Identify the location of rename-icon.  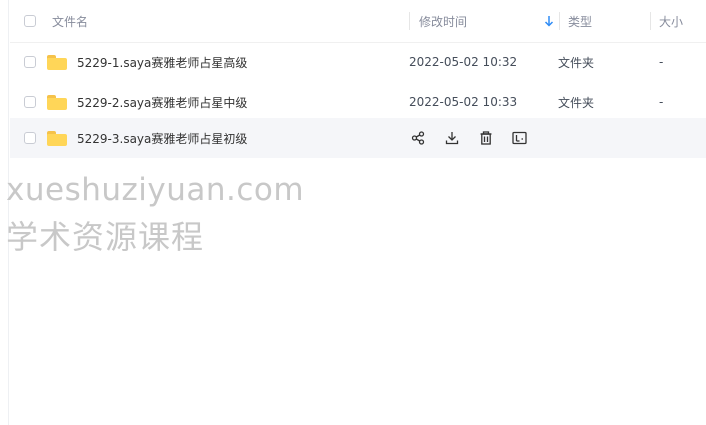
(519, 138).